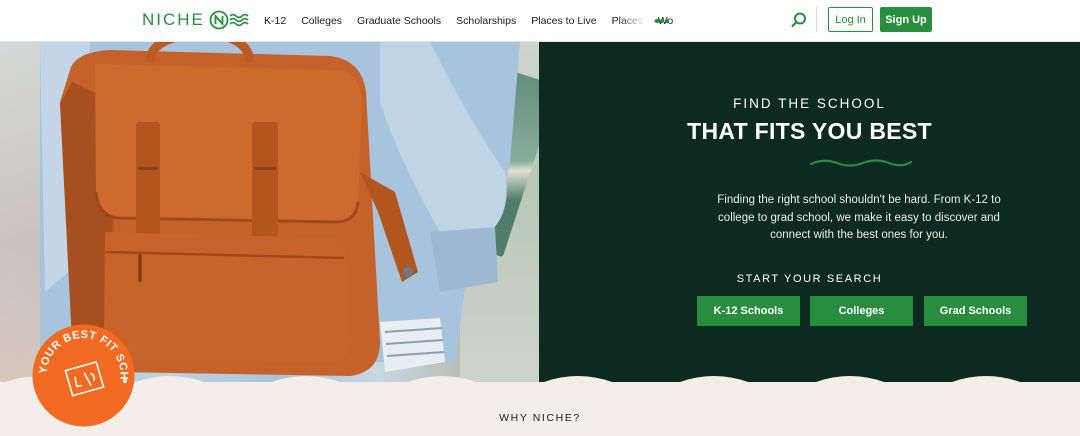  What do you see at coordinates (861, 163) in the screenshot?
I see `squiggle-divider-icon` at bounding box center [861, 163].